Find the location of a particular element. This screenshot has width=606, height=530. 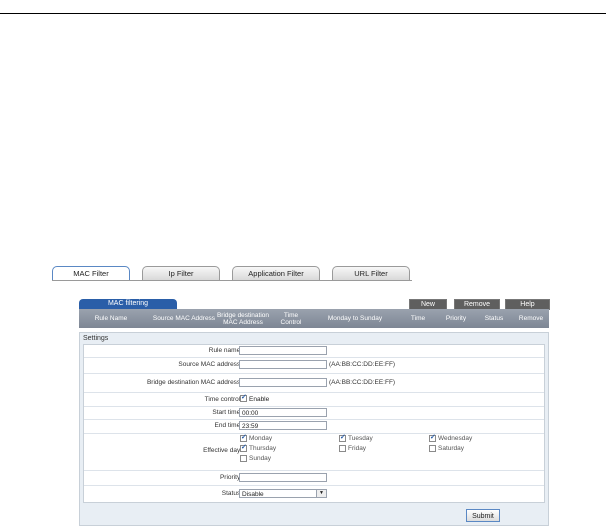

tuesday-checkbox is located at coordinates (342, 437).